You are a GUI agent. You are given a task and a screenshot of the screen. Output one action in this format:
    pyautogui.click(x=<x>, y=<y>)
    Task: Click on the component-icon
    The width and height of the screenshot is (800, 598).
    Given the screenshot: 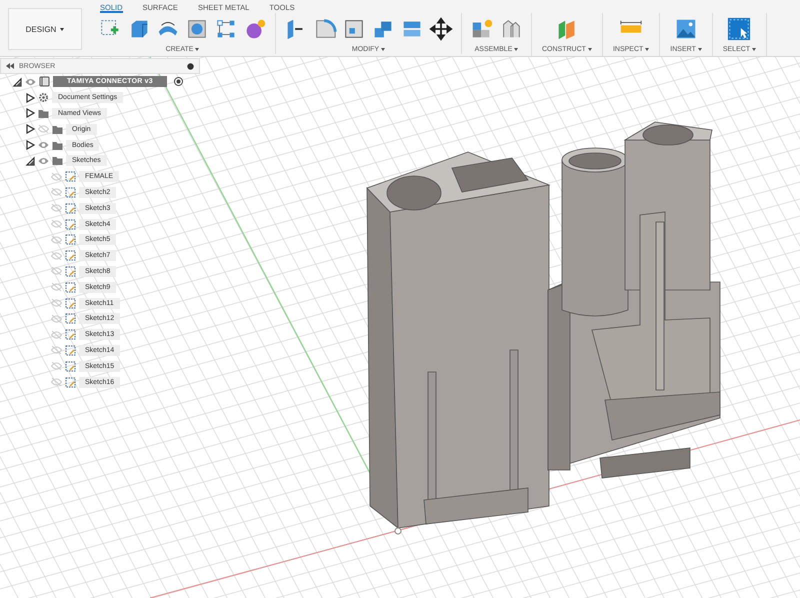 What is the action you would take?
    pyautogui.click(x=44, y=82)
    